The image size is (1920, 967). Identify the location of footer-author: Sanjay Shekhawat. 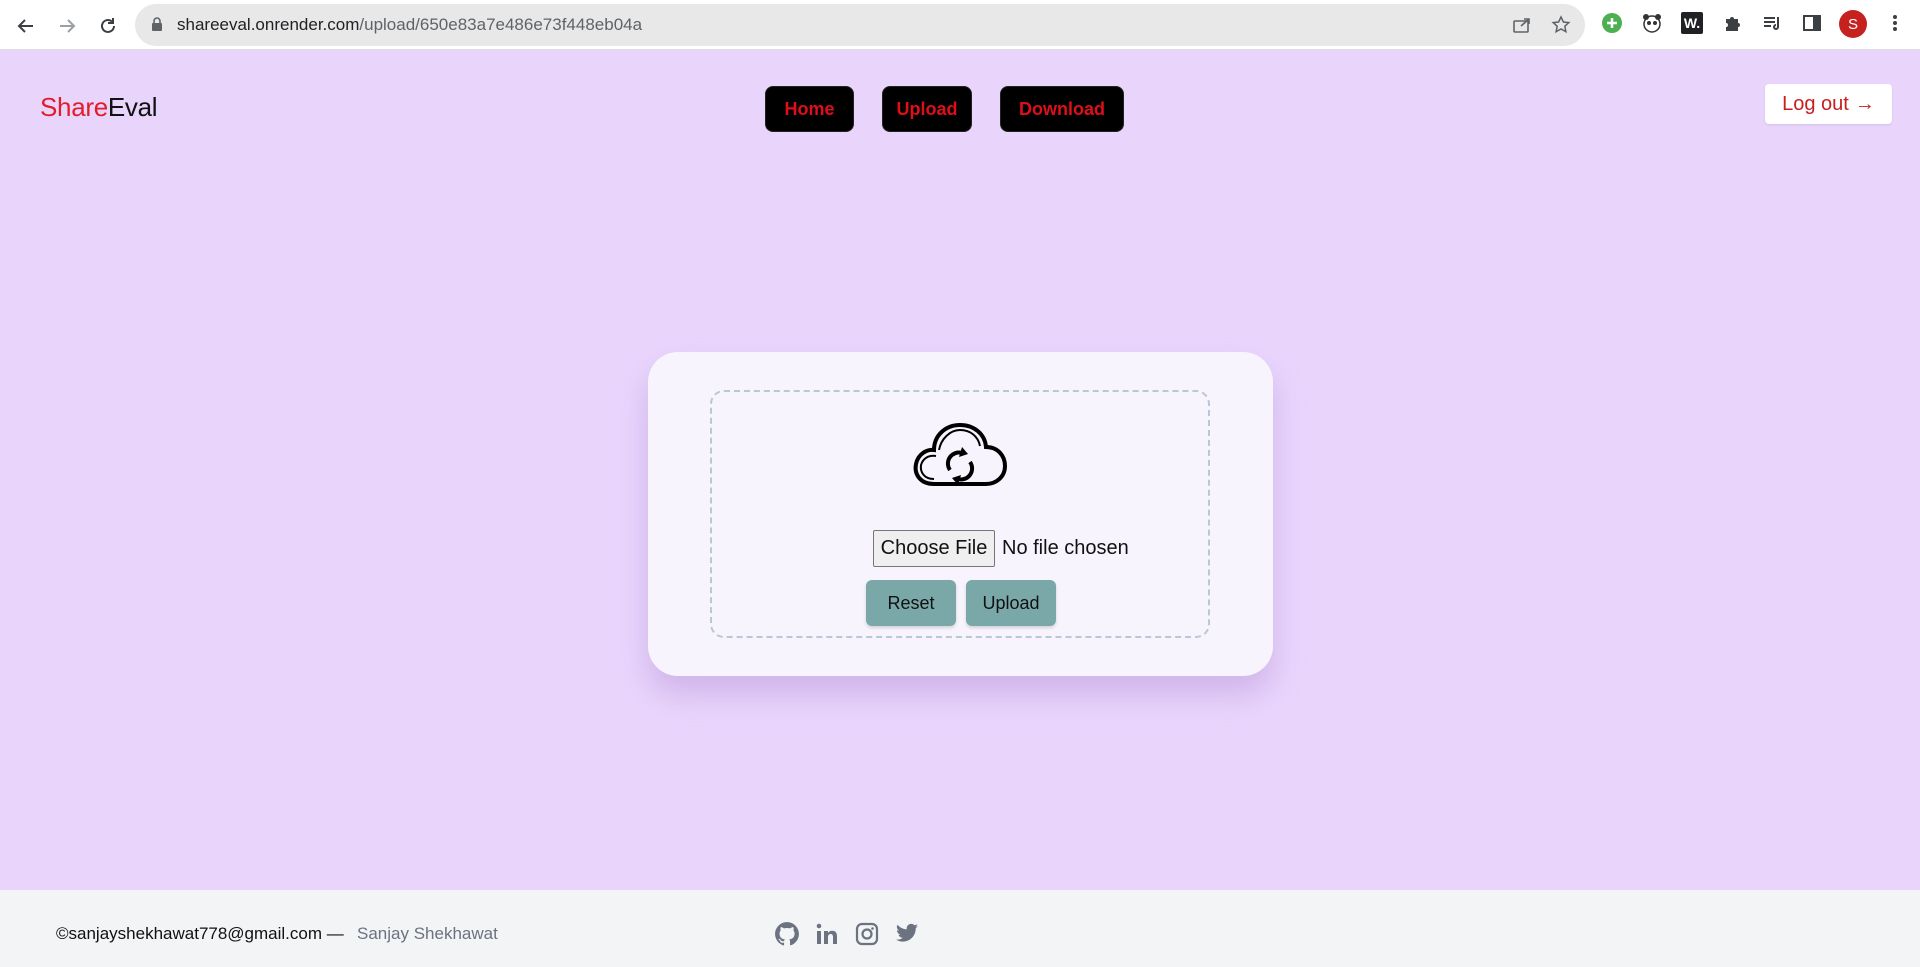
(427, 934).